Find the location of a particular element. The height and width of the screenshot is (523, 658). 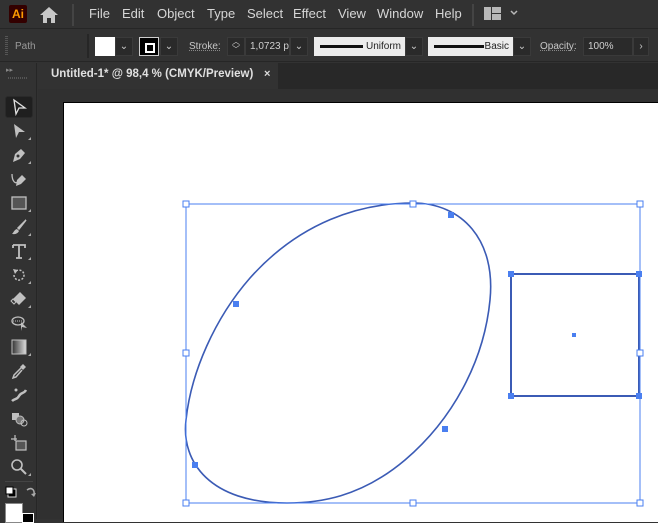

paintbrush-tool is located at coordinates (19, 227).